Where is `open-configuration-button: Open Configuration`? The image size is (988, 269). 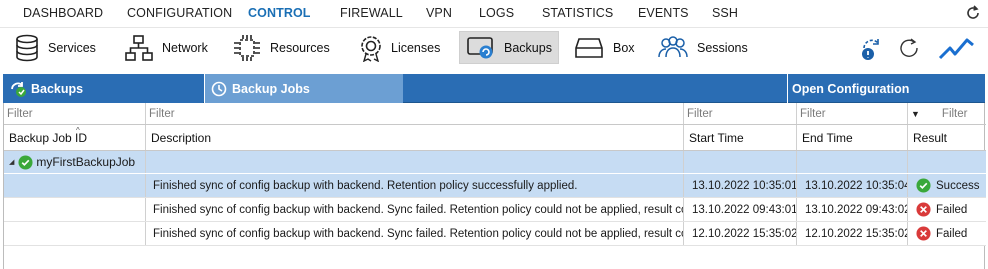 open-configuration-button: Open Configuration is located at coordinates (886, 88).